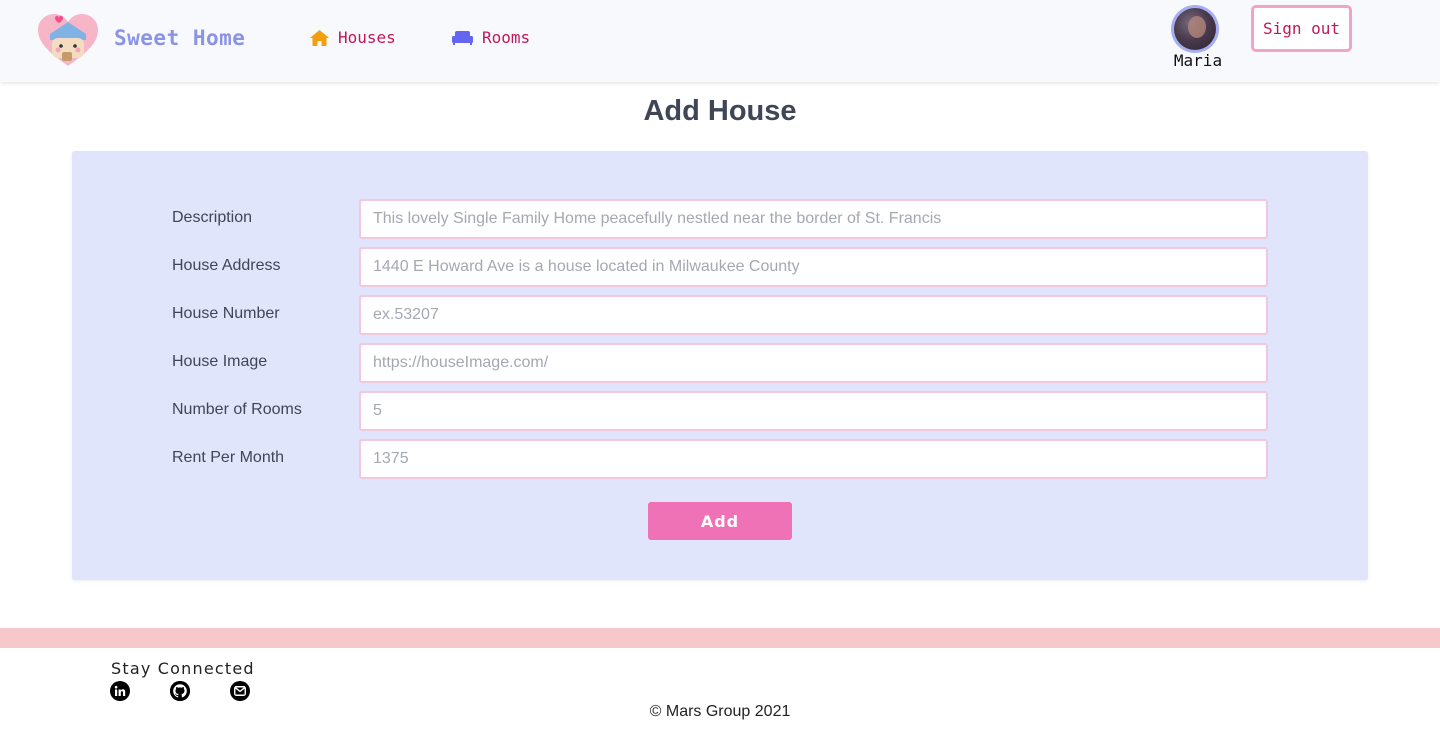 The image size is (1440, 740). I want to click on rent-per-month-input, so click(813, 459).